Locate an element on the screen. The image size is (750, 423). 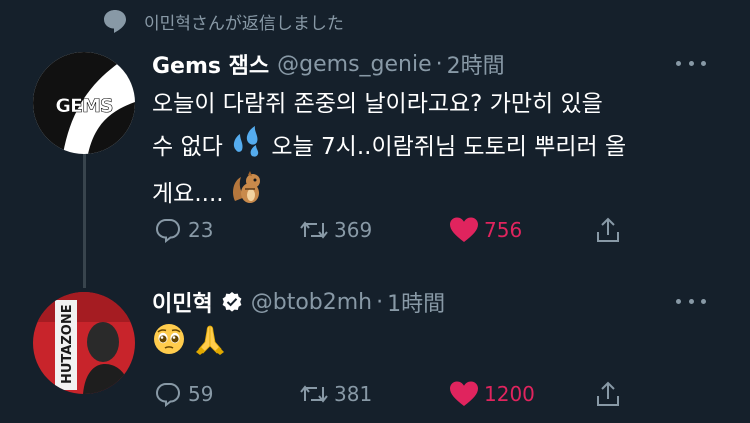
retweet-count: 381 is located at coordinates (353, 394).